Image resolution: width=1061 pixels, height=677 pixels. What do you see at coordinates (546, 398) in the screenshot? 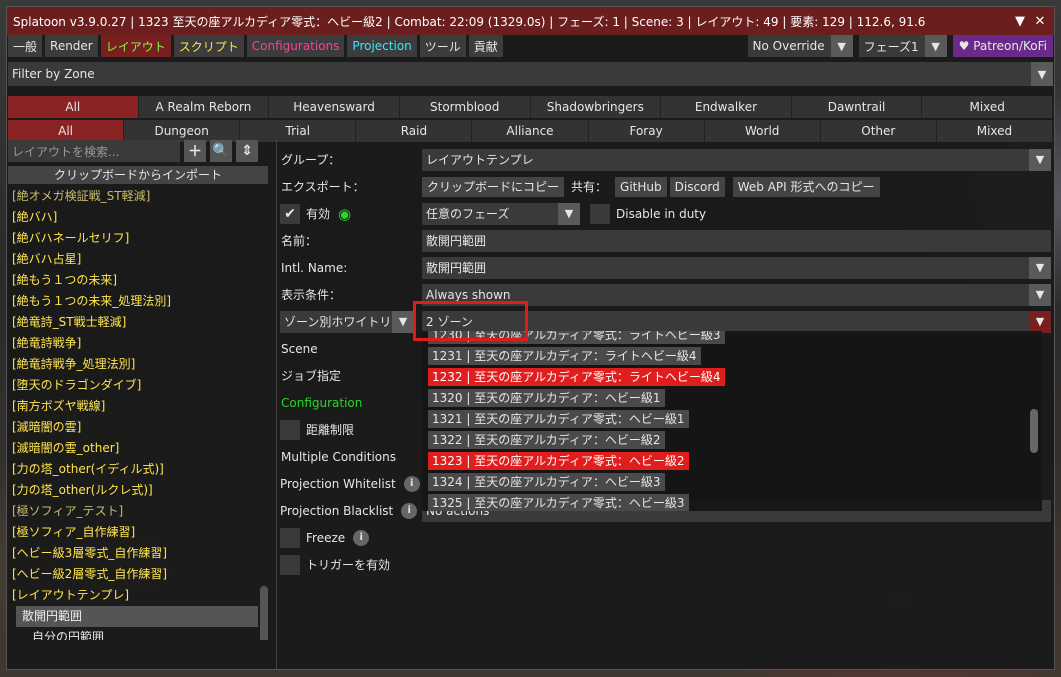
I see `zone-option: 1320 | 至天の座アルカディア：ヘビー級1` at bounding box center [546, 398].